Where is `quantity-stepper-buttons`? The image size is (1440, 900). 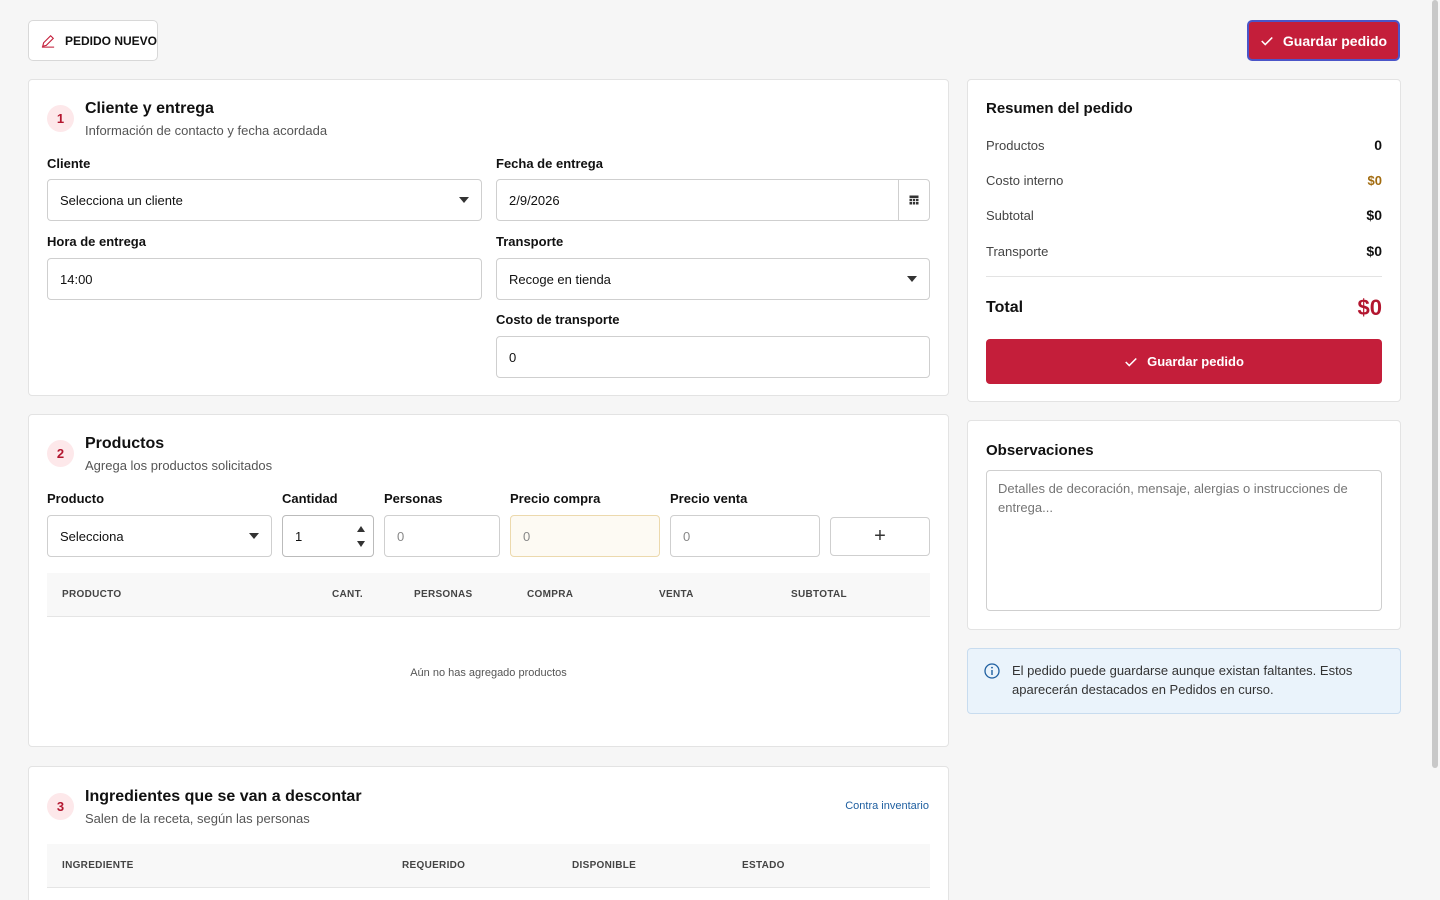
quantity-stepper-buttons is located at coordinates (361, 536).